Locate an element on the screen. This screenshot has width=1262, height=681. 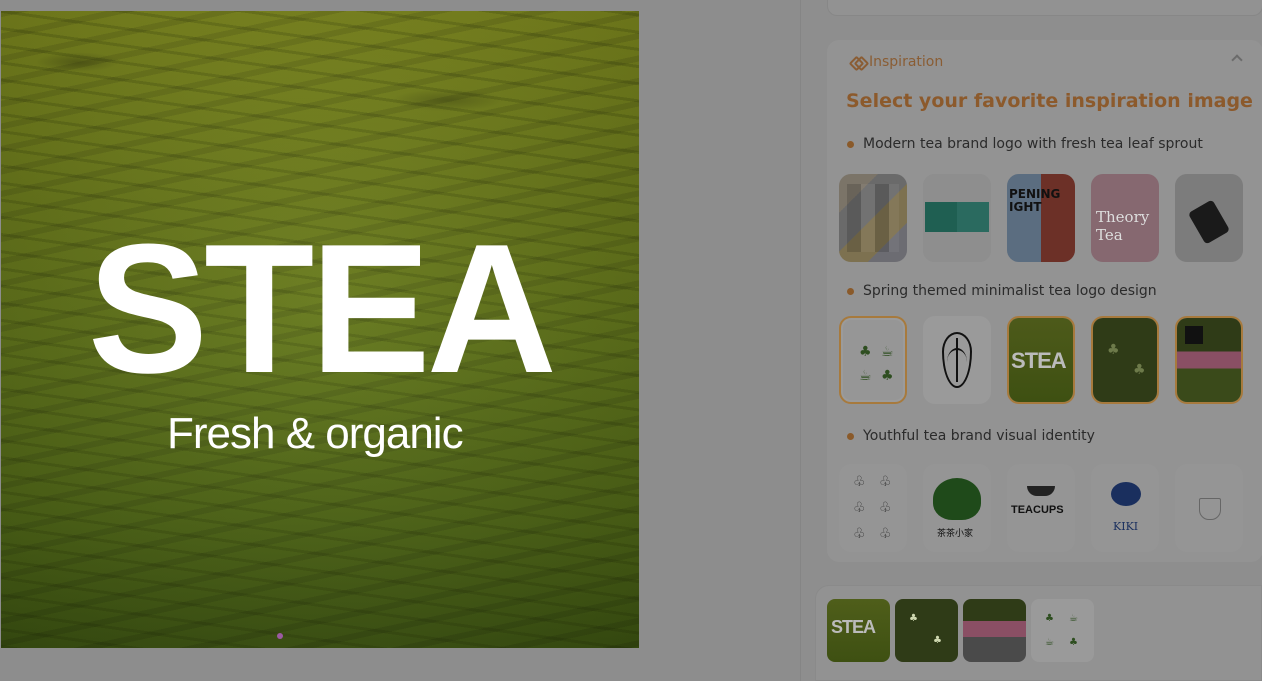
inspiration-thumb-selected: ♣ ♣ is located at coordinates (1125, 360).